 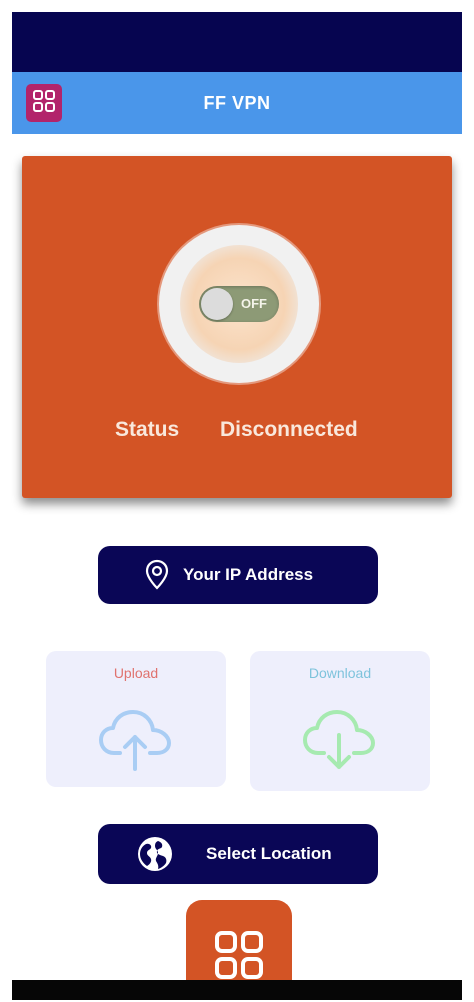 What do you see at coordinates (136, 741) in the screenshot?
I see `cloud-upload-icon` at bounding box center [136, 741].